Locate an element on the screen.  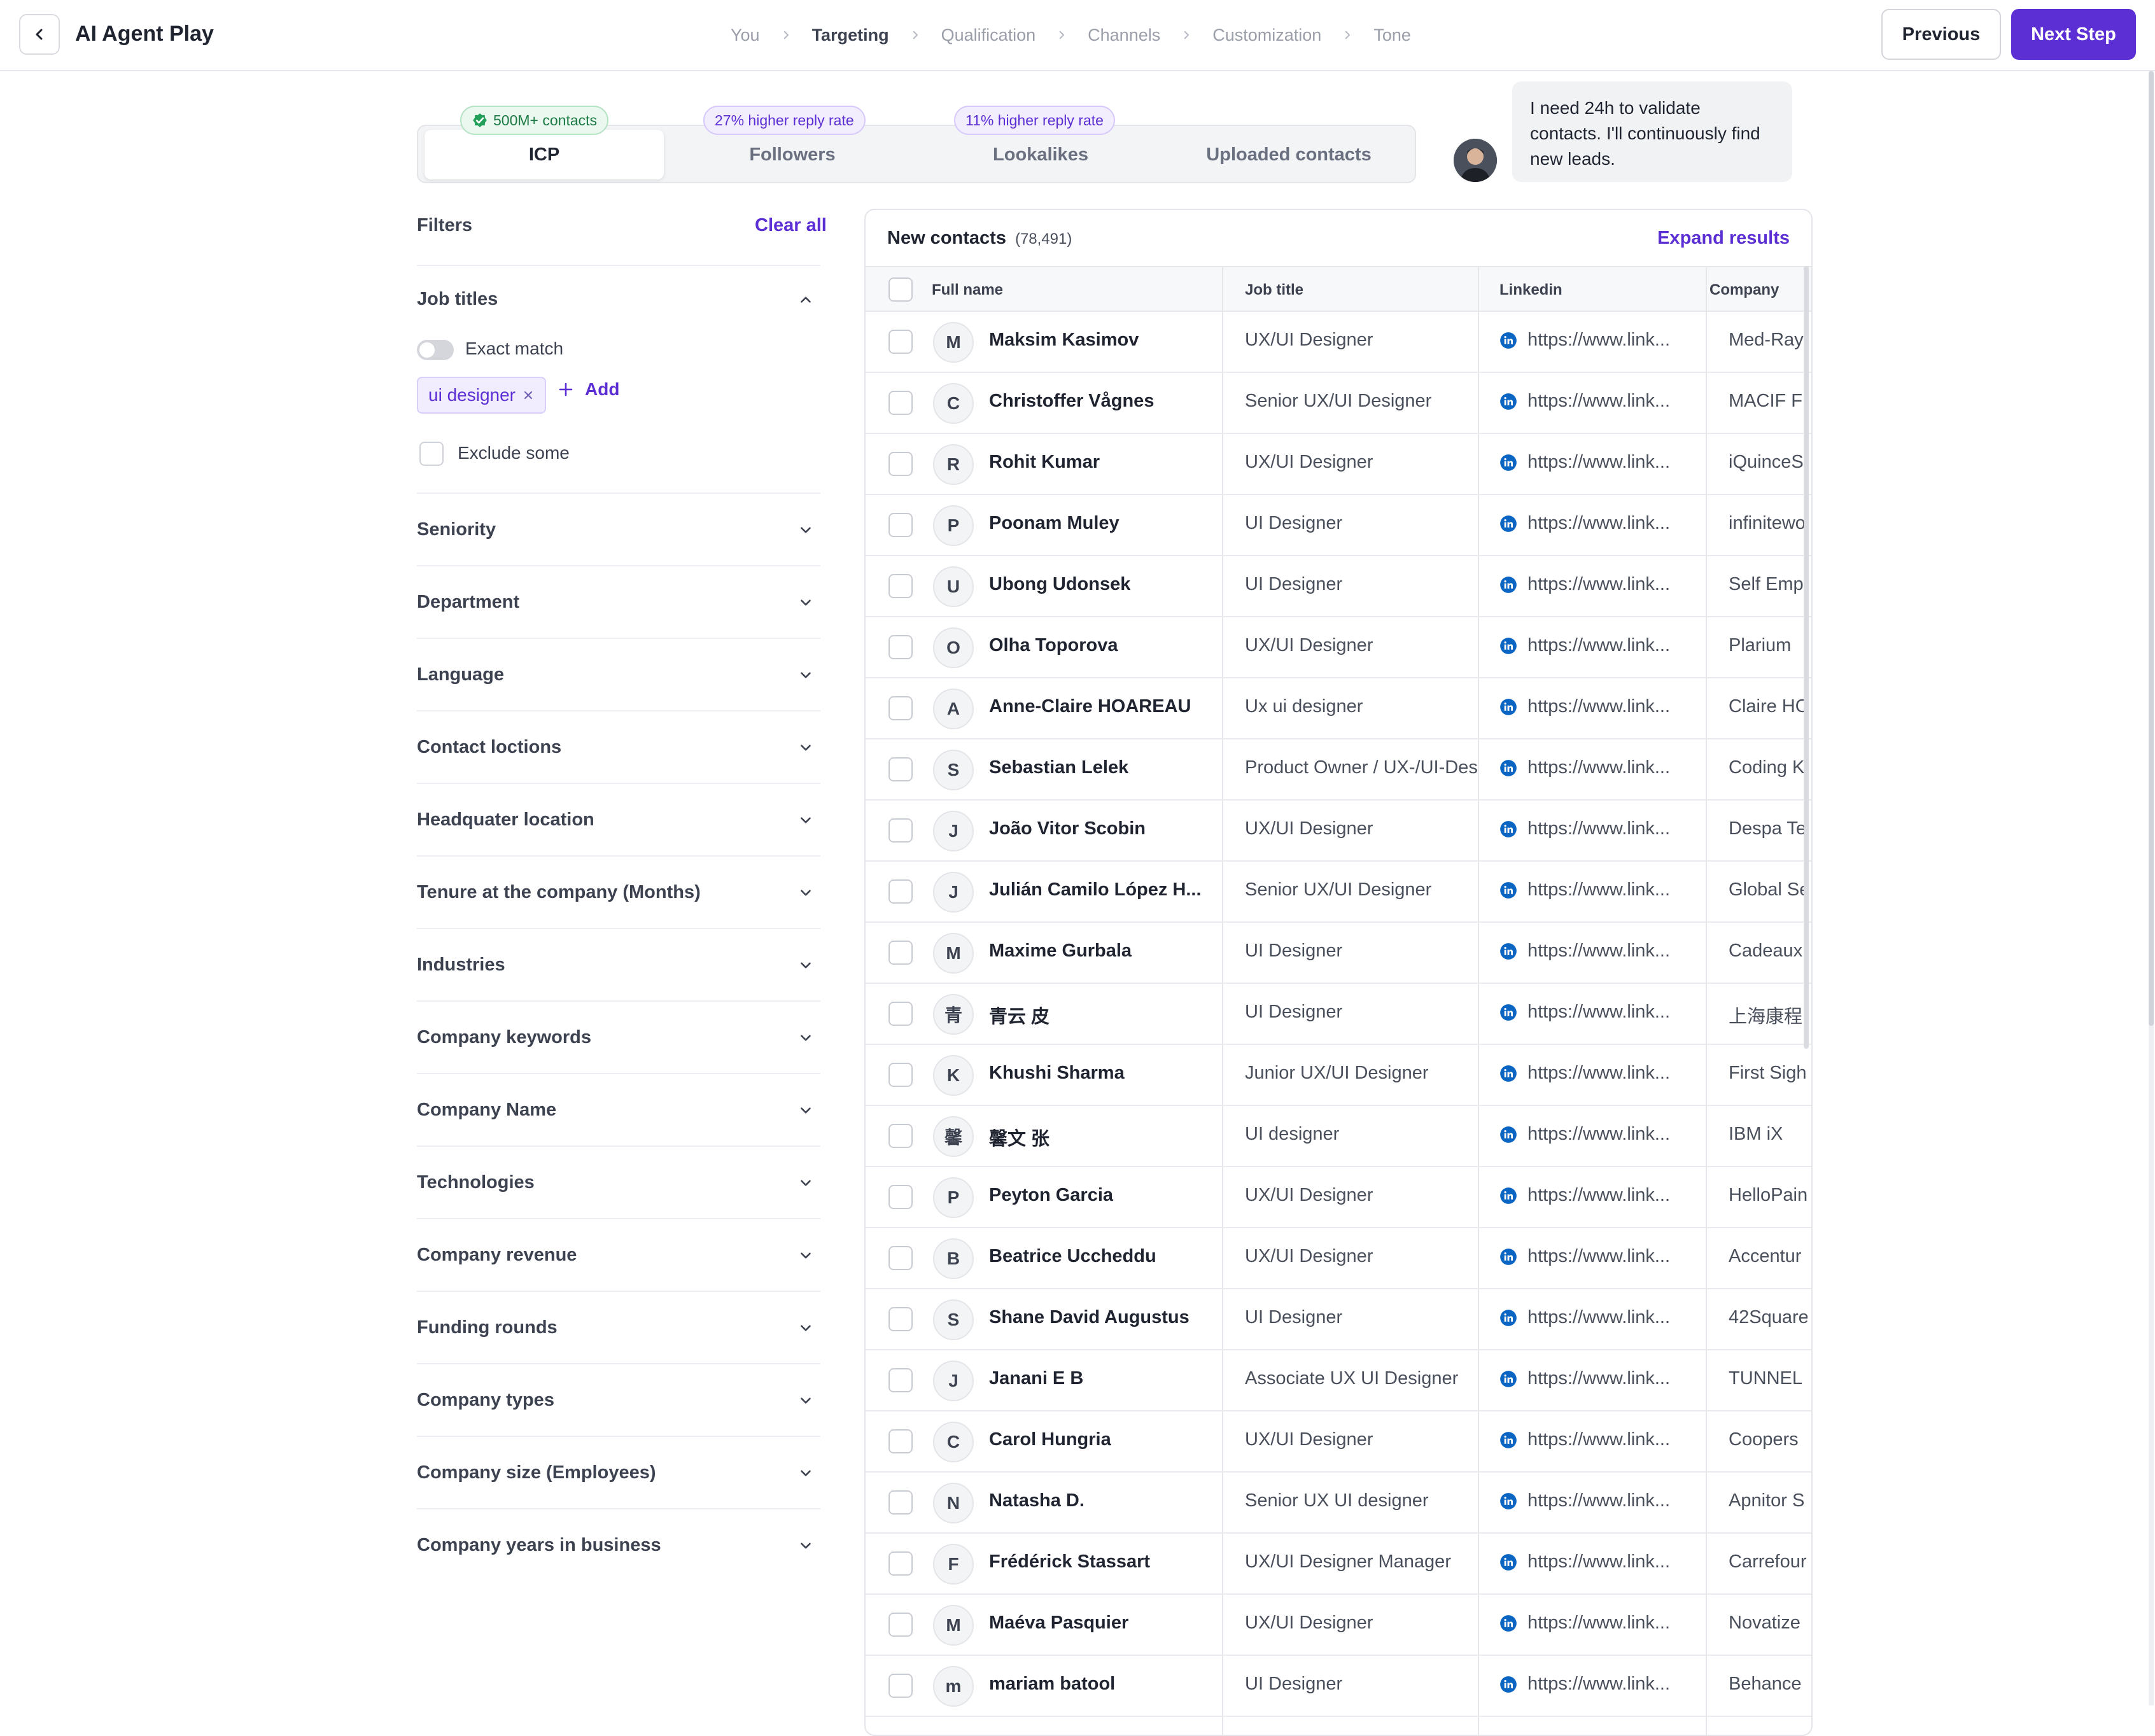
step-targeting: Targeting is located at coordinates (850, 35).